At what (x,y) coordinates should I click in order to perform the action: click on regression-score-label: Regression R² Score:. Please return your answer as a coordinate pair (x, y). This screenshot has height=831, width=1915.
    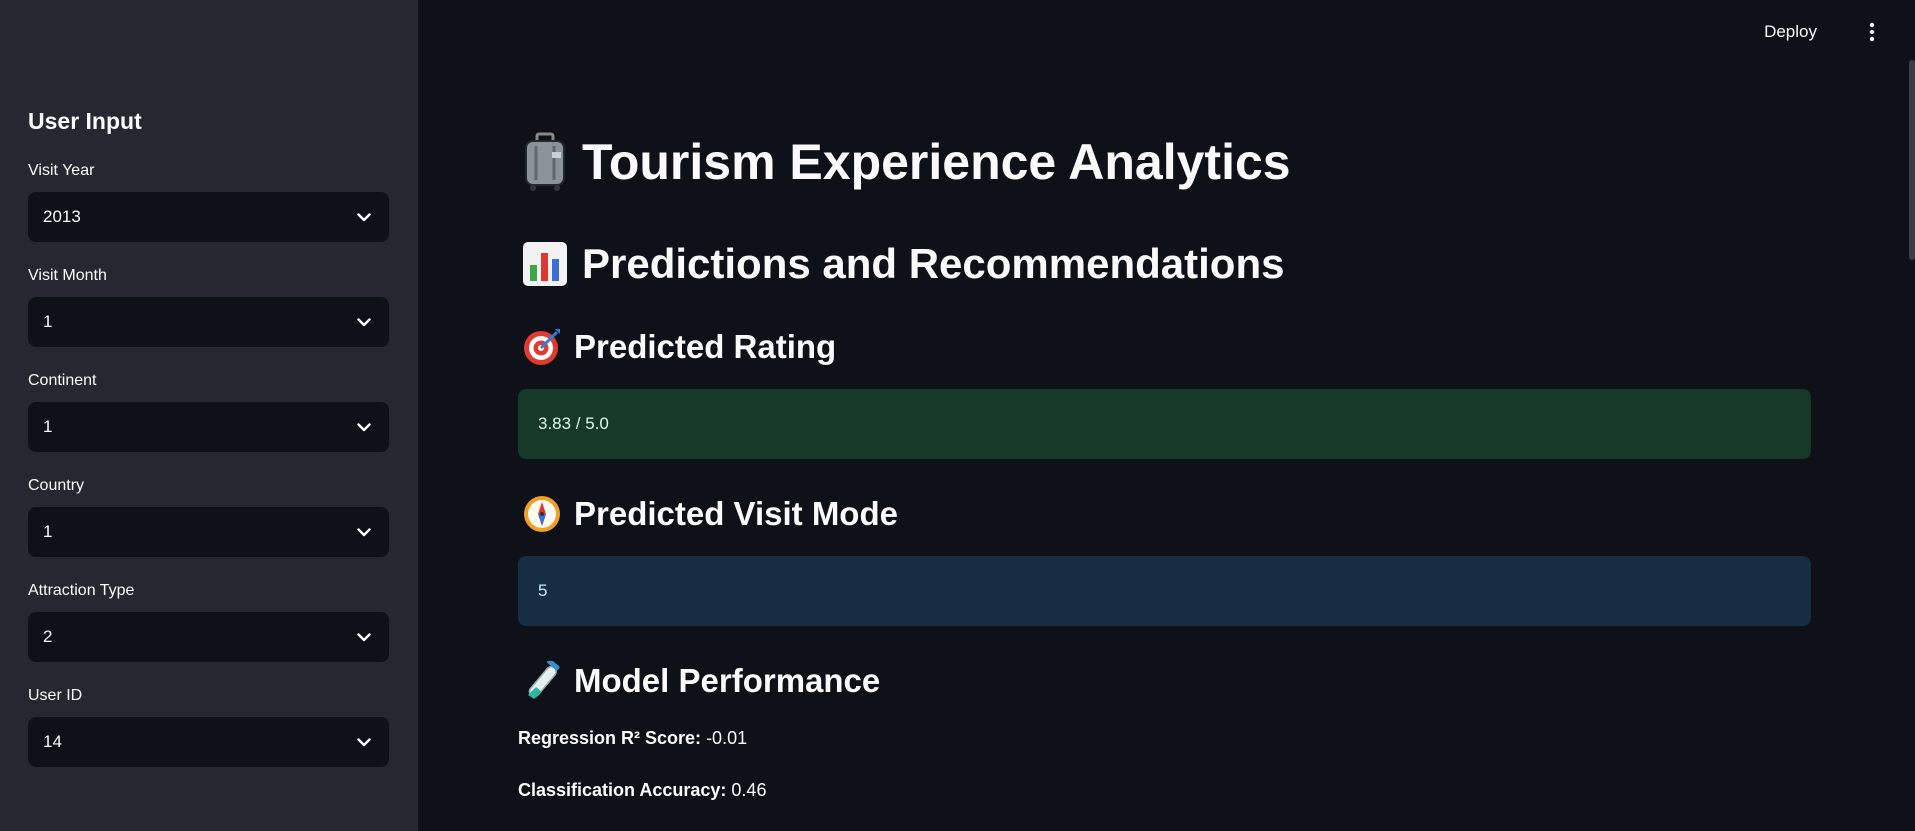
    Looking at the image, I should click on (610, 738).